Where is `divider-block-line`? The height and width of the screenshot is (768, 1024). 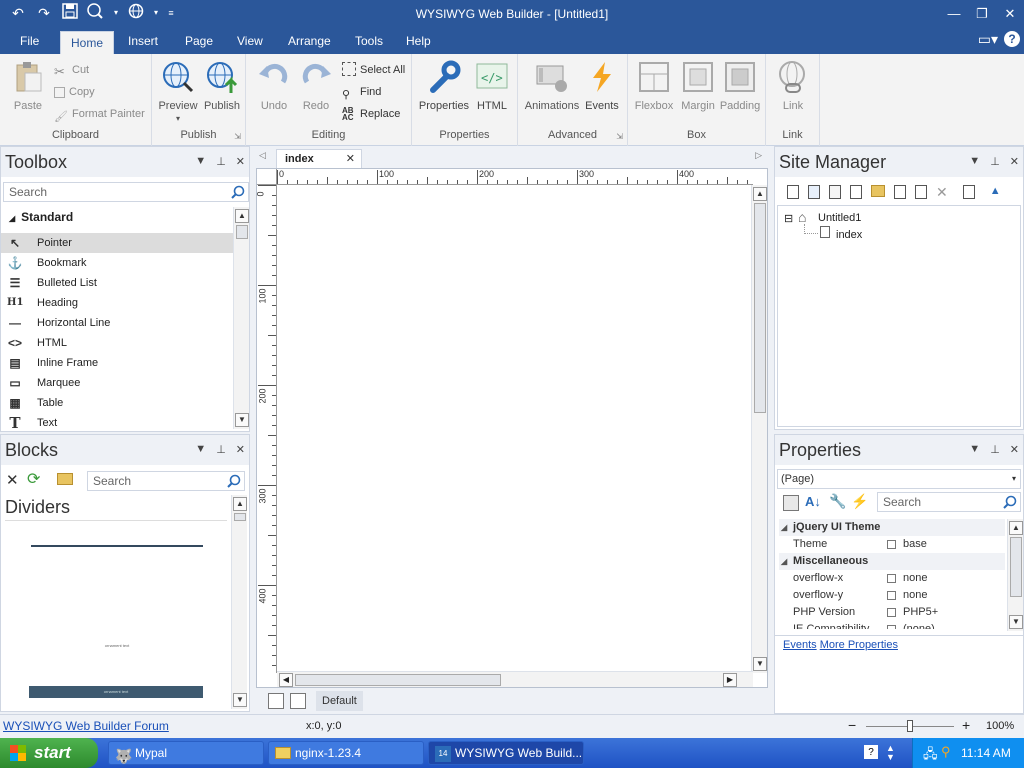 divider-block-line is located at coordinates (117, 546).